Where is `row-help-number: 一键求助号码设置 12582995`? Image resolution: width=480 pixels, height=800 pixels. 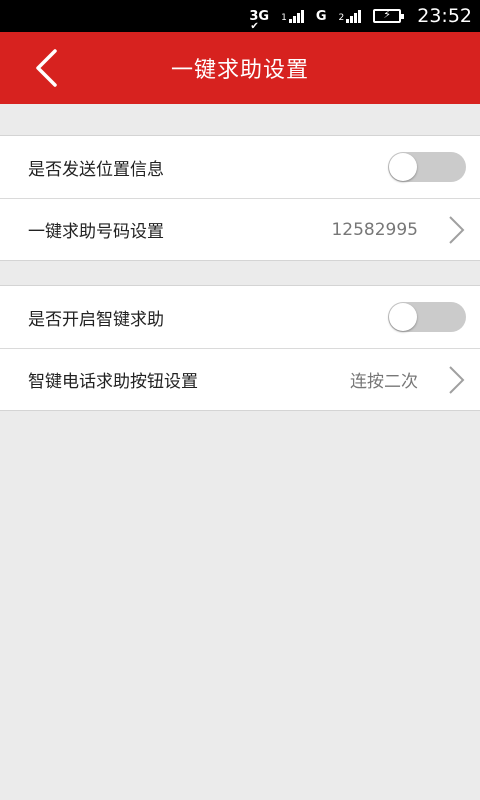
row-help-number: 一键求助号码设置 12582995 is located at coordinates (240, 229).